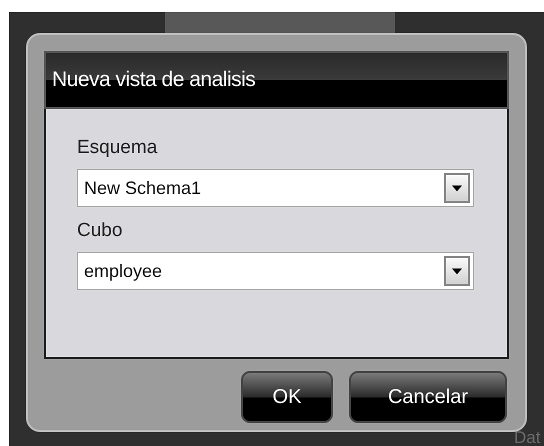 The width and height of the screenshot is (544, 446). Describe the element at coordinates (100, 231) in the screenshot. I see `field-label: Cubo` at that location.